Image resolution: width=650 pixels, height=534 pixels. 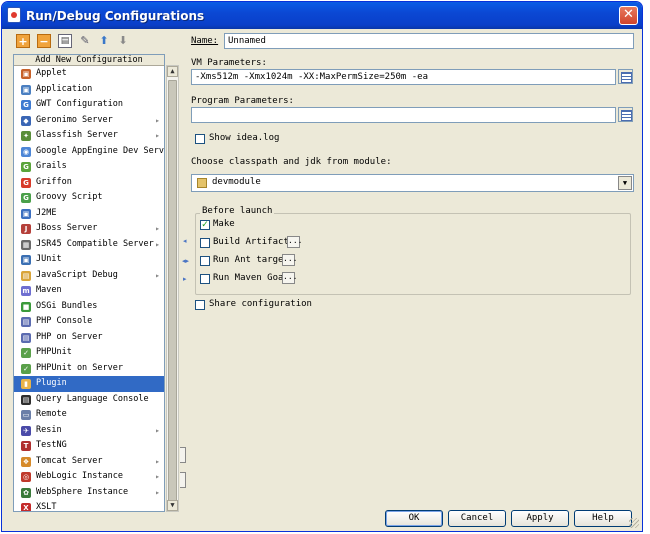 What do you see at coordinates (205, 243) in the screenshot?
I see `build-artifacts-checkbox` at bounding box center [205, 243].